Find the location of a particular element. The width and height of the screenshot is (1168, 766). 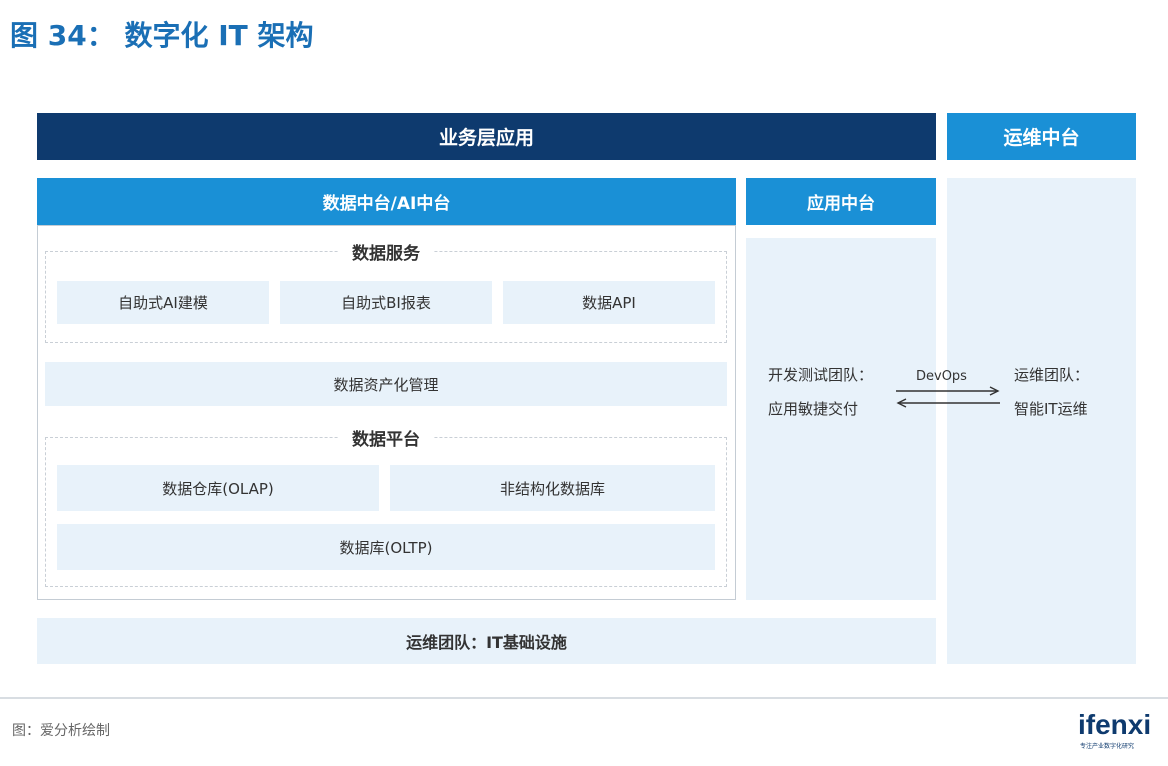

storage-box-oltp: 数据库(OLTP) is located at coordinates (386, 547).